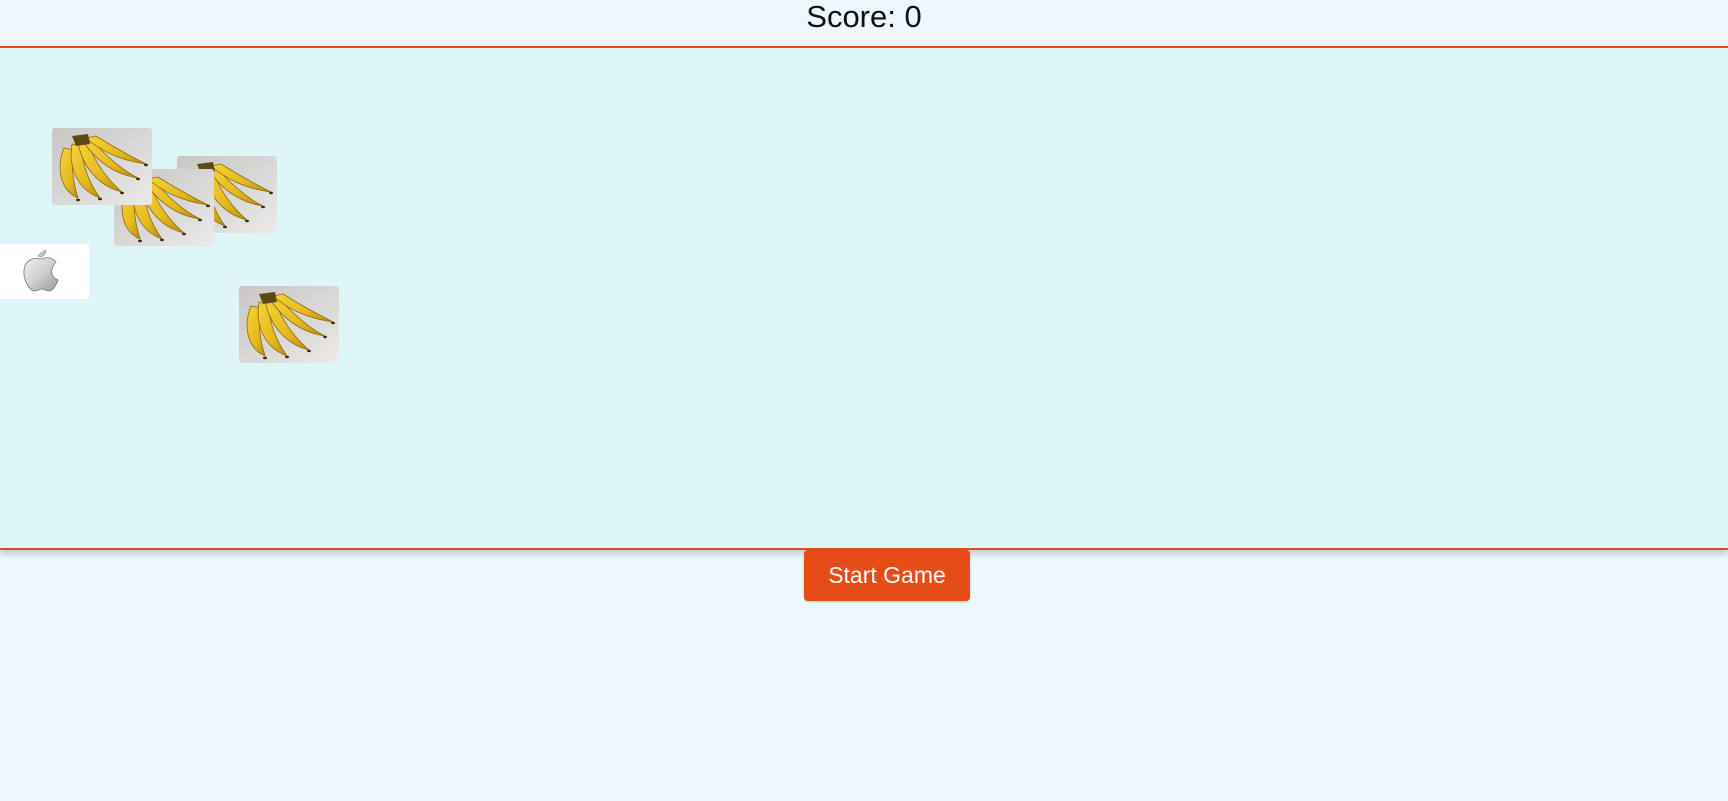 Image resolution: width=1728 pixels, height=801 pixels. Describe the element at coordinates (887, 575) in the screenshot. I see `start-game-button: Start Game` at that location.